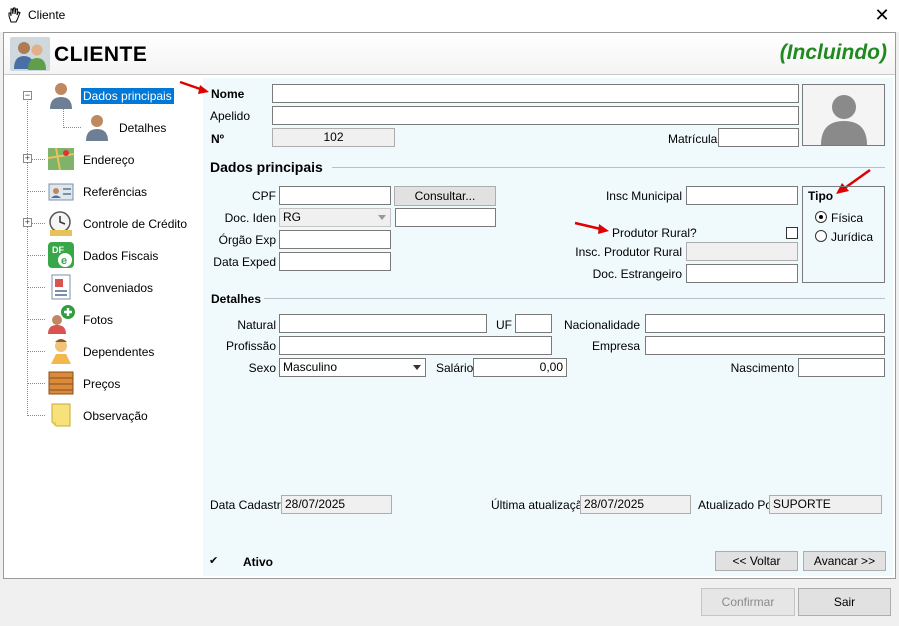 This screenshot has height=626, width=899. Describe the element at coordinates (61, 287) in the screenshot. I see `document-icon` at that location.